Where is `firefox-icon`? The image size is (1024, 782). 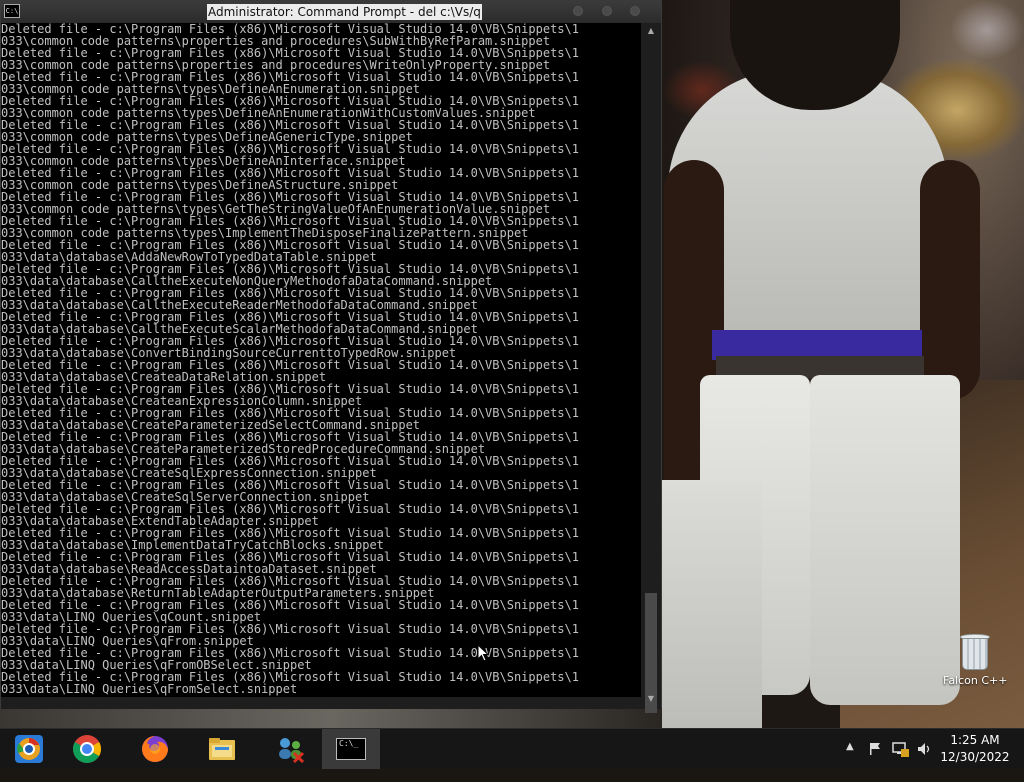 firefox-icon is located at coordinates (155, 749).